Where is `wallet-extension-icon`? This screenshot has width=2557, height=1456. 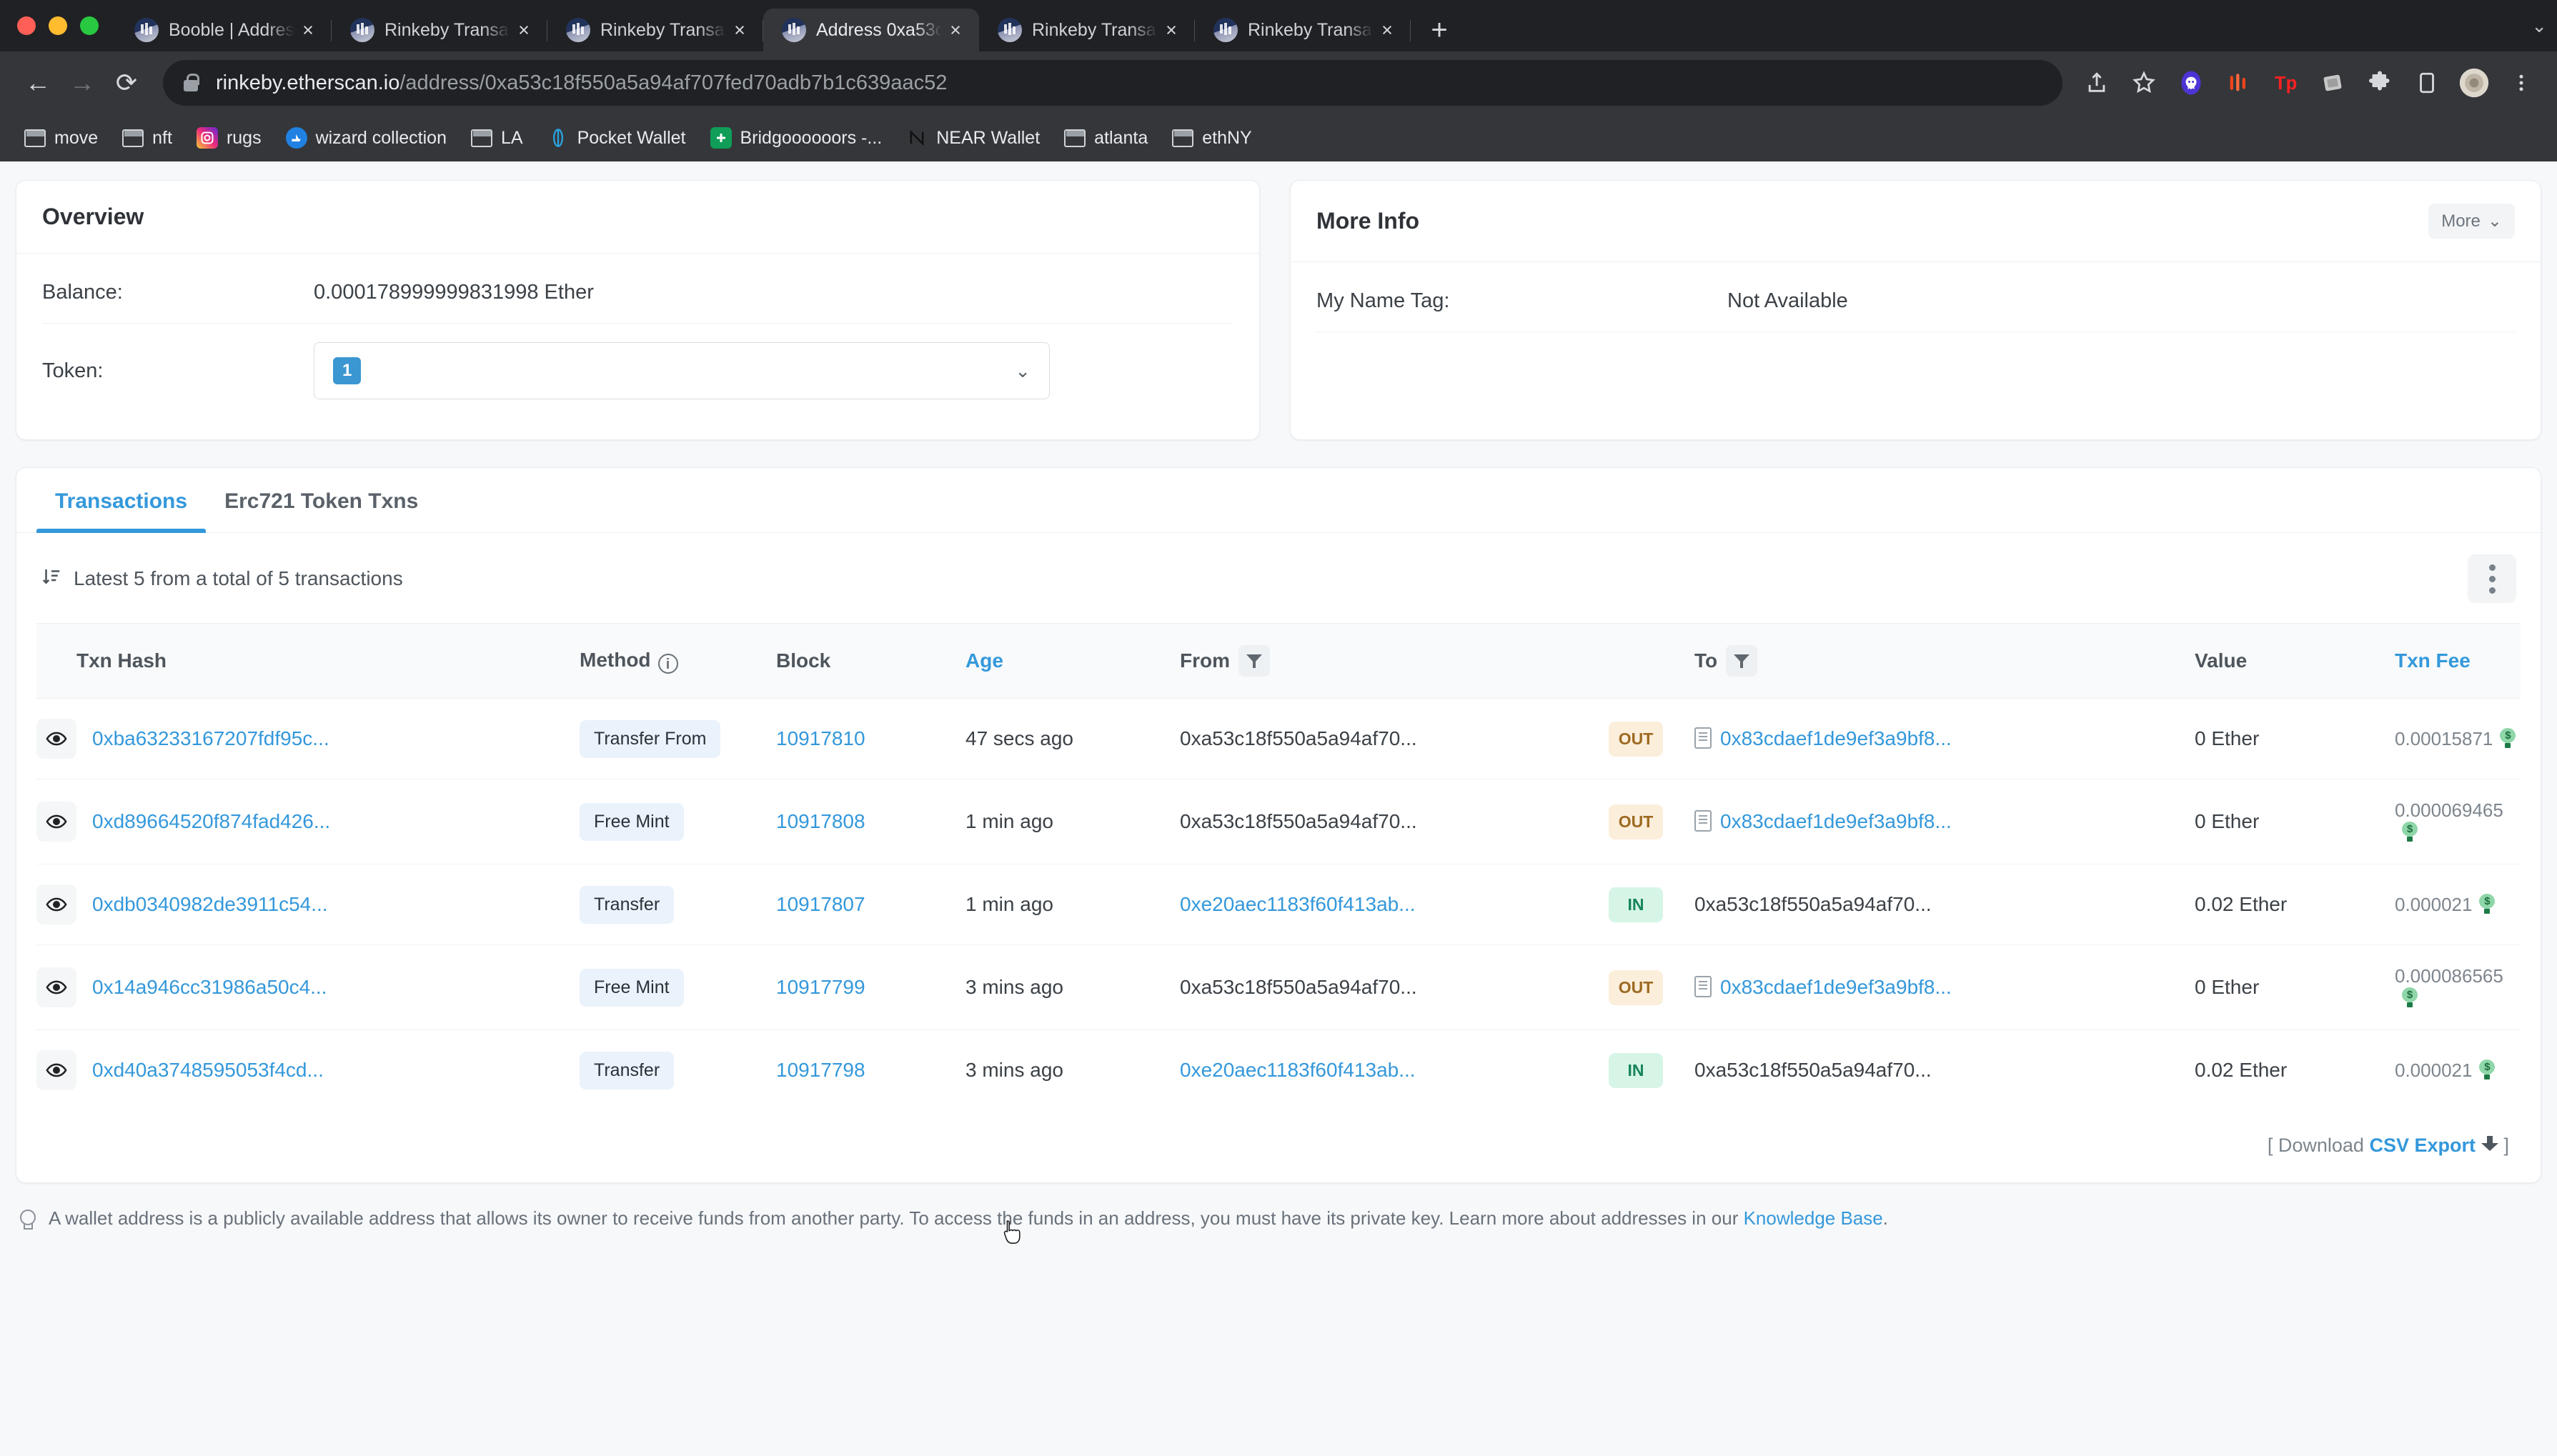 wallet-extension-icon is located at coordinates (2333, 83).